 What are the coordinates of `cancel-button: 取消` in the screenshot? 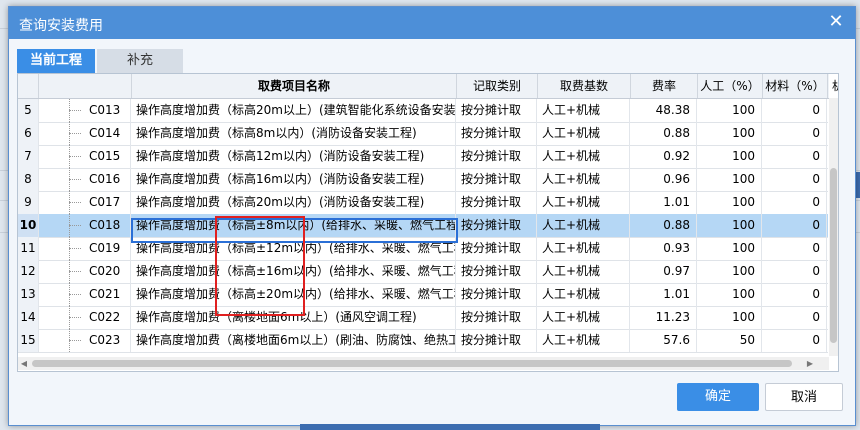 It's located at (804, 397).